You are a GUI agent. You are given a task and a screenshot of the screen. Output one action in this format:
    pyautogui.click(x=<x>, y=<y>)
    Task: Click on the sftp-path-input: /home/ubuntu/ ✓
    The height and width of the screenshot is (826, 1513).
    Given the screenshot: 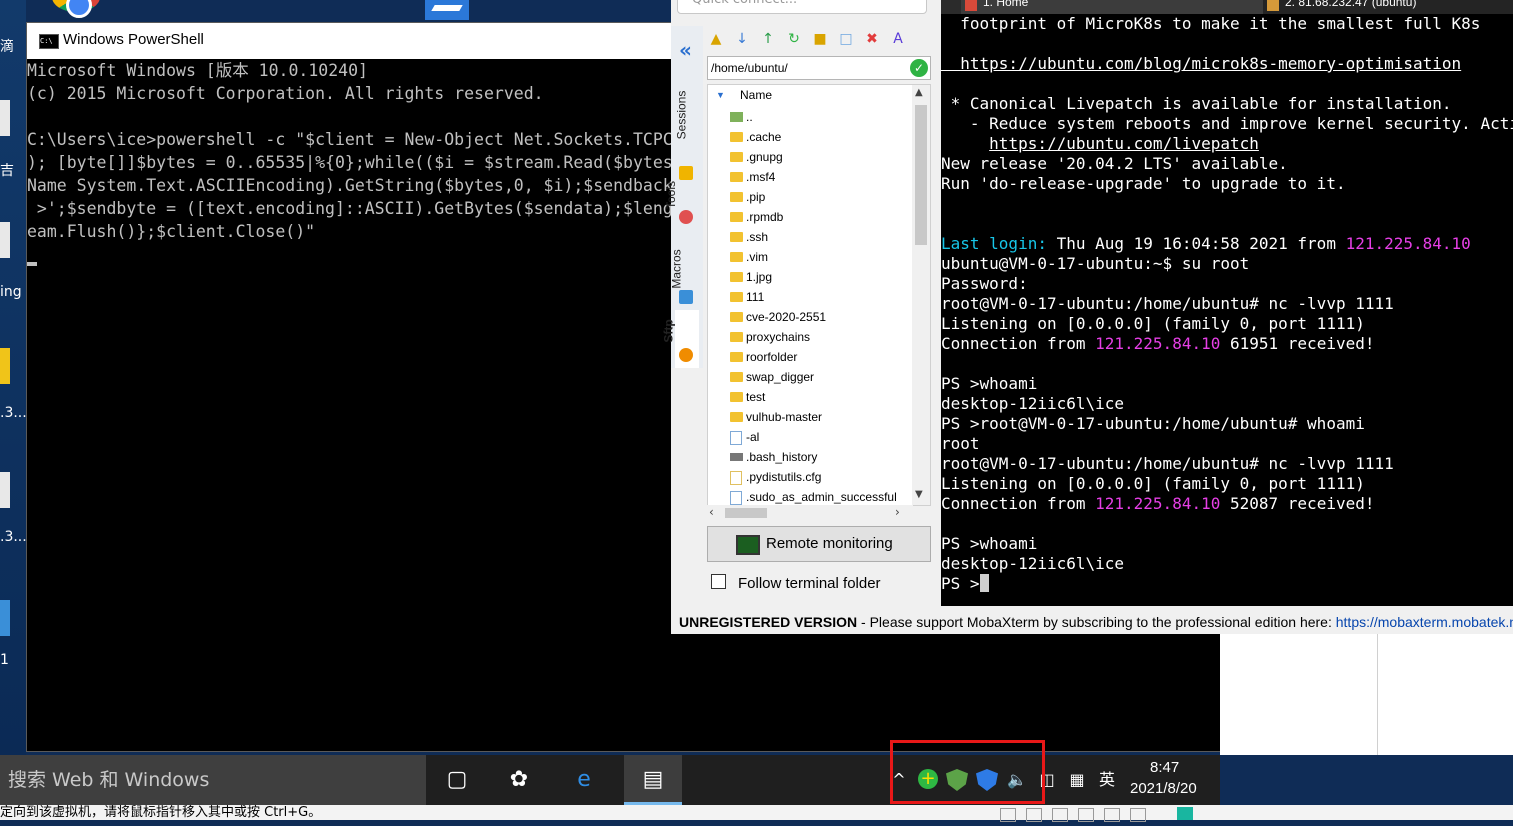 What is the action you would take?
    pyautogui.click(x=819, y=68)
    